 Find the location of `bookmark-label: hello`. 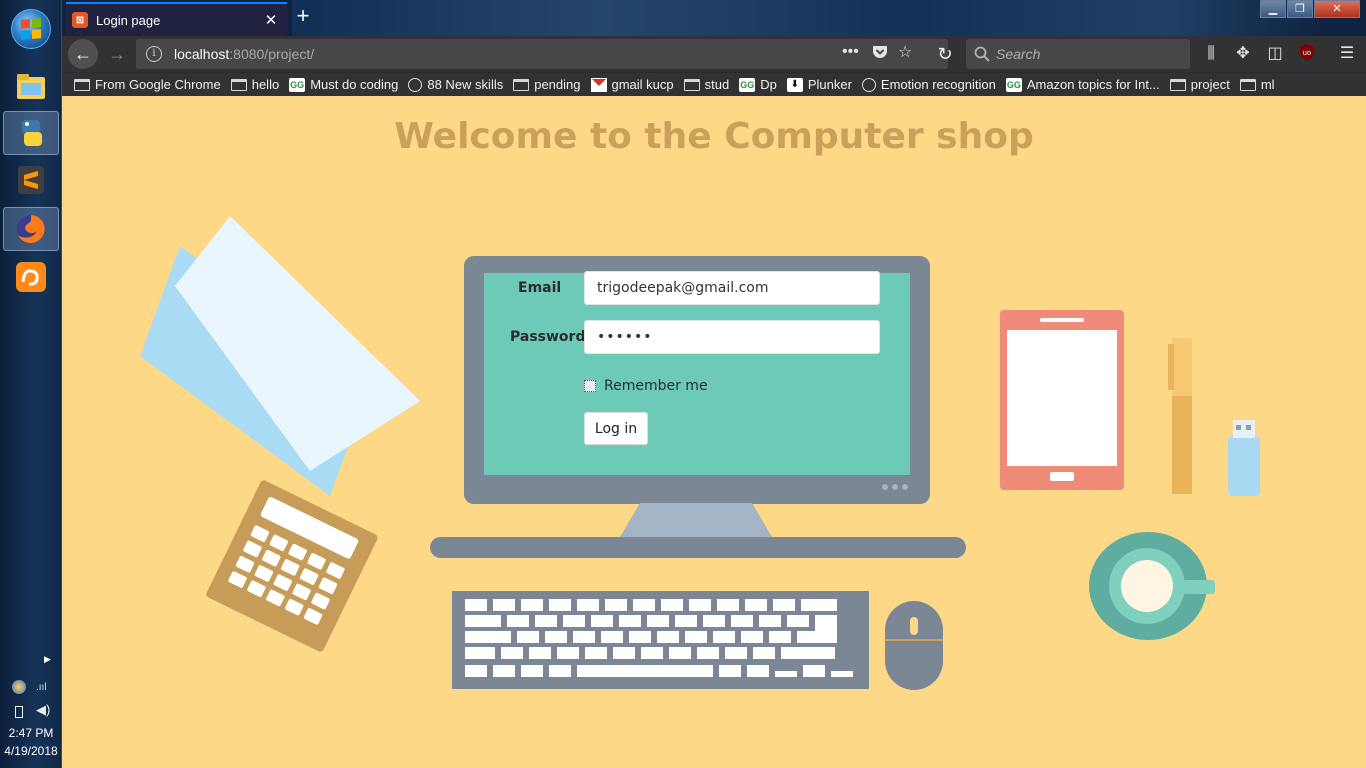

bookmark-label: hello is located at coordinates (265, 84).